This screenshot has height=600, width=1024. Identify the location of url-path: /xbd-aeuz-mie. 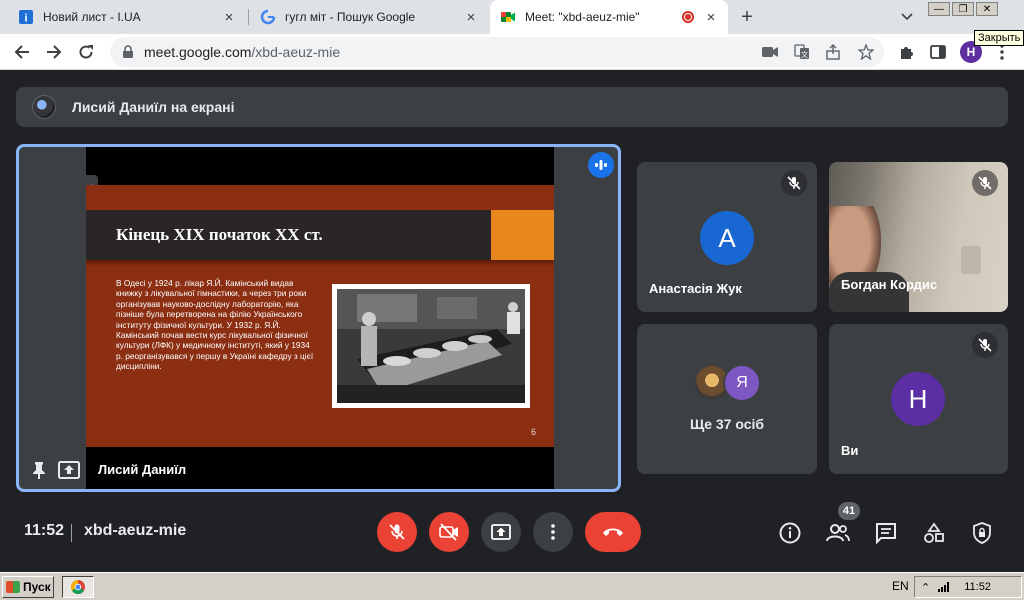
(296, 52).